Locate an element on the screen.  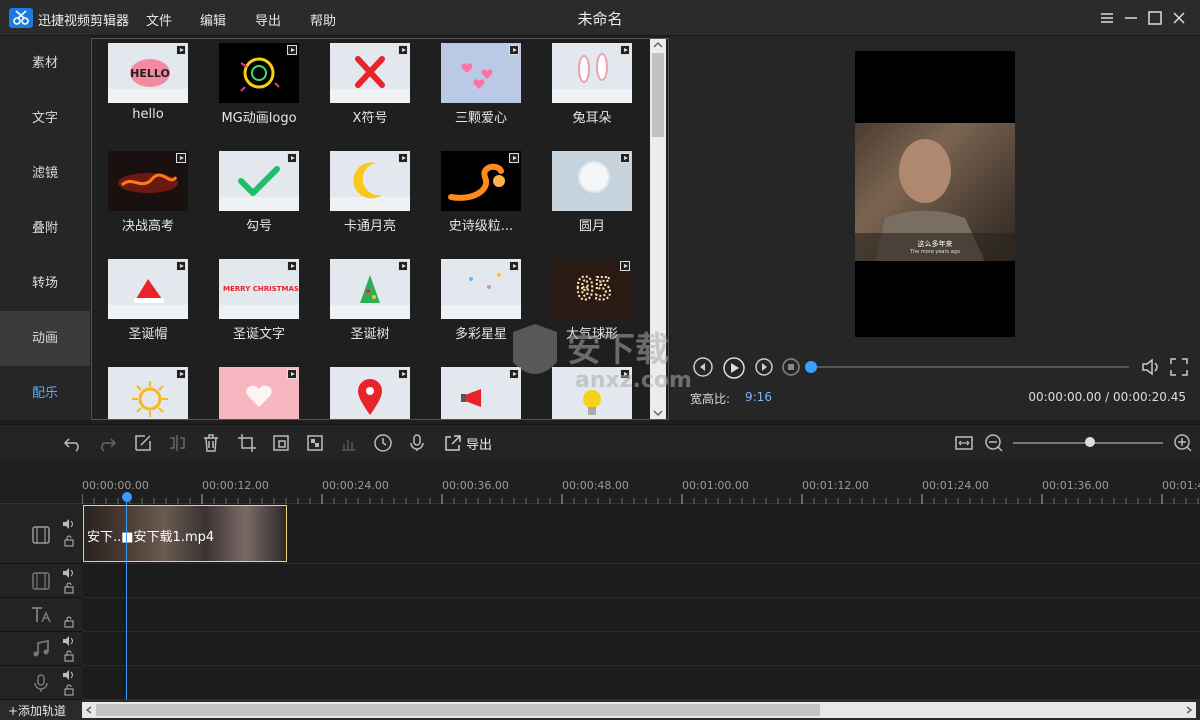
library-item-led-countdown: 05 大气球形 is located at coordinates (586, 307).